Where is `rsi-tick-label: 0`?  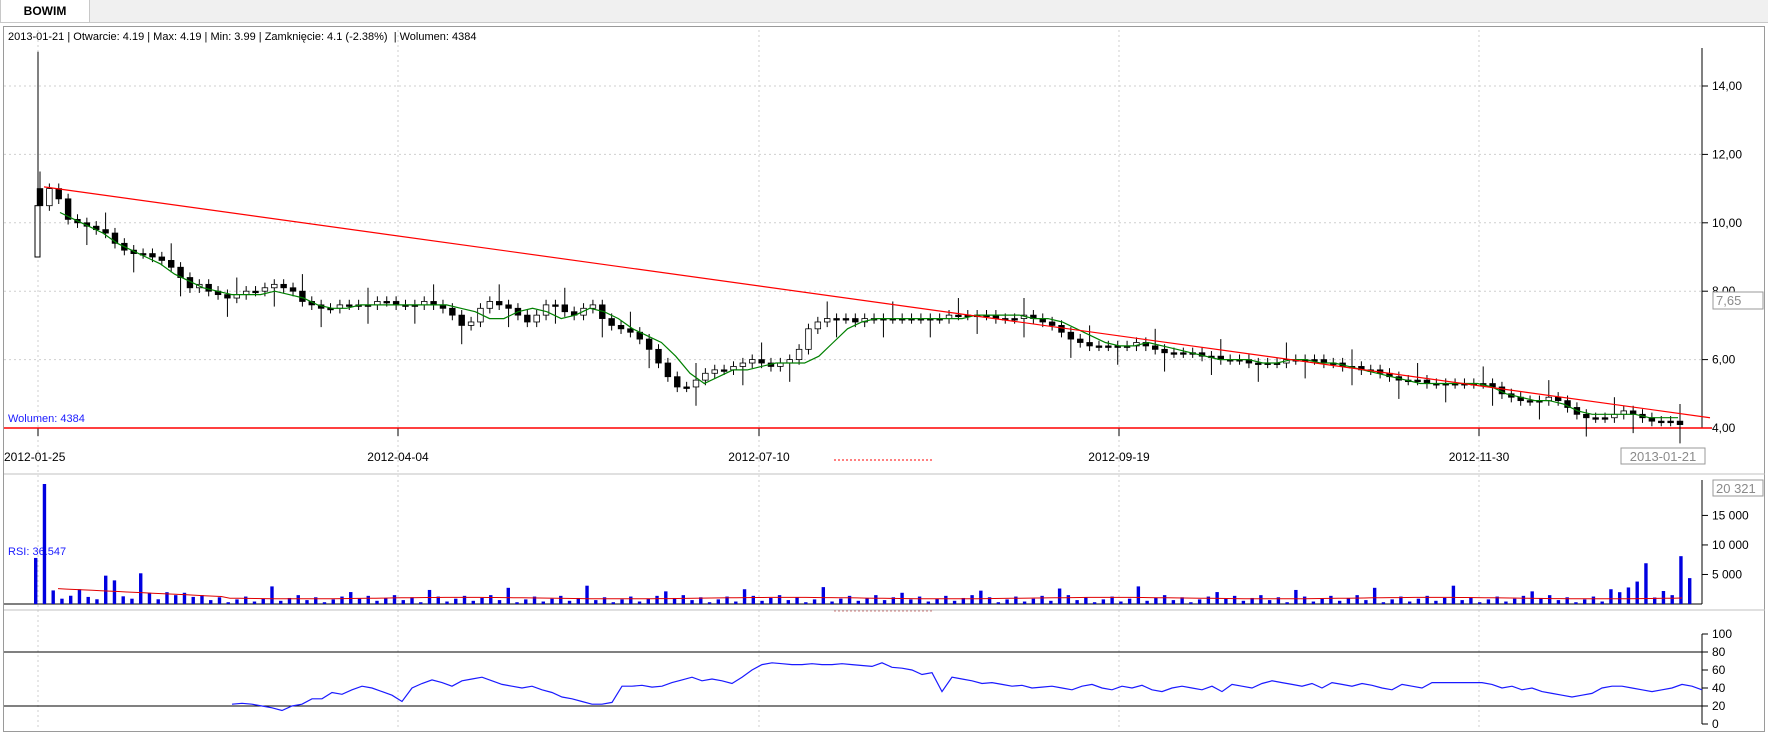 rsi-tick-label: 0 is located at coordinates (1715, 724).